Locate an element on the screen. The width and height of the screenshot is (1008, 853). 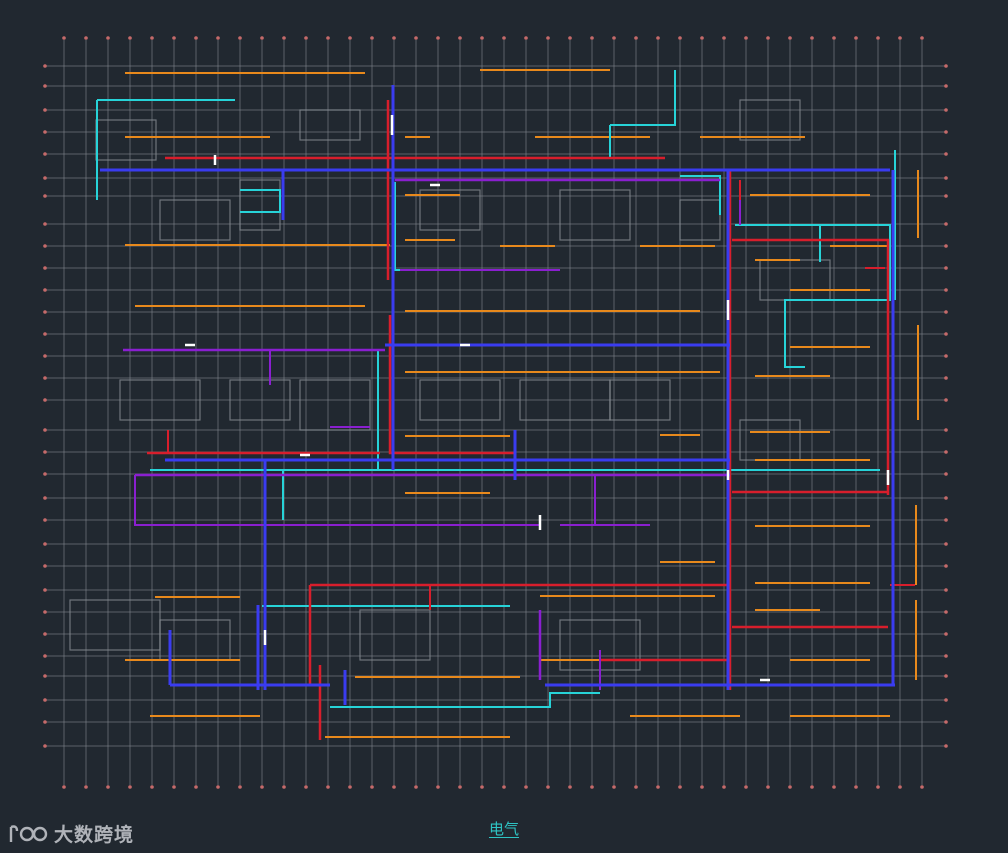
red-route is located at coordinates (811, 366).